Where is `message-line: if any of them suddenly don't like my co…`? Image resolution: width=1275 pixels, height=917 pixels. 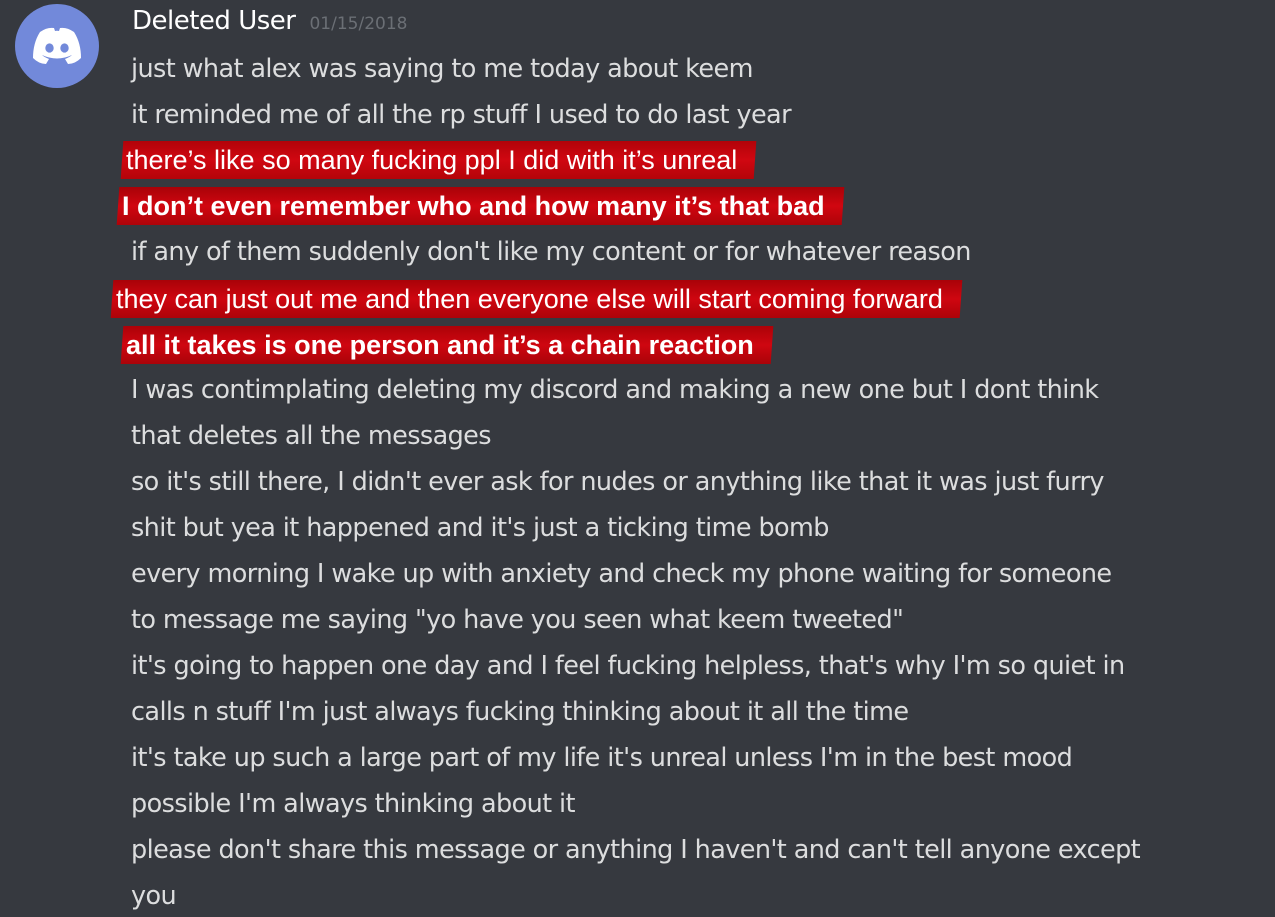 message-line: if any of them suddenly don't like my co… is located at coordinates (551, 252).